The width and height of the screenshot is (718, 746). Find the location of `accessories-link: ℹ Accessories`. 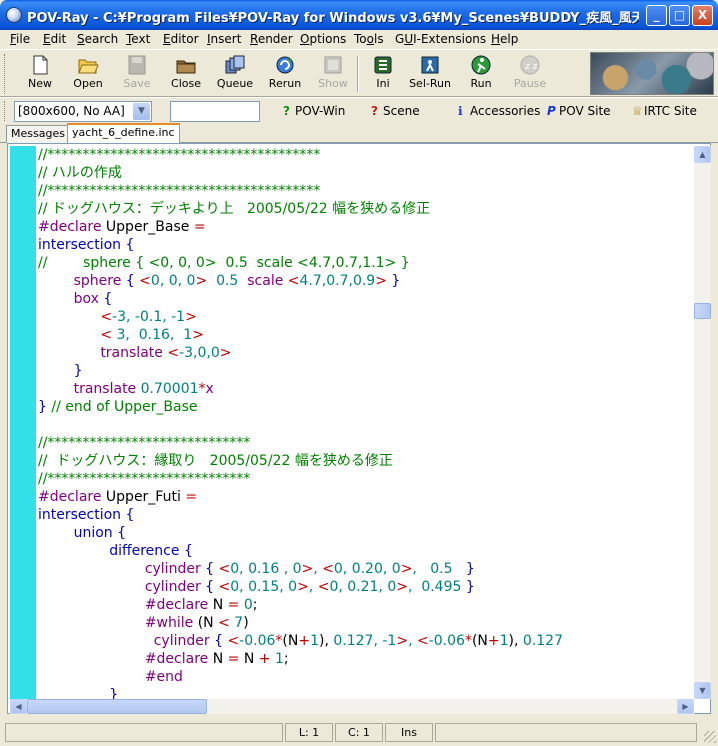

accessories-link: ℹ Accessories is located at coordinates (499, 111).